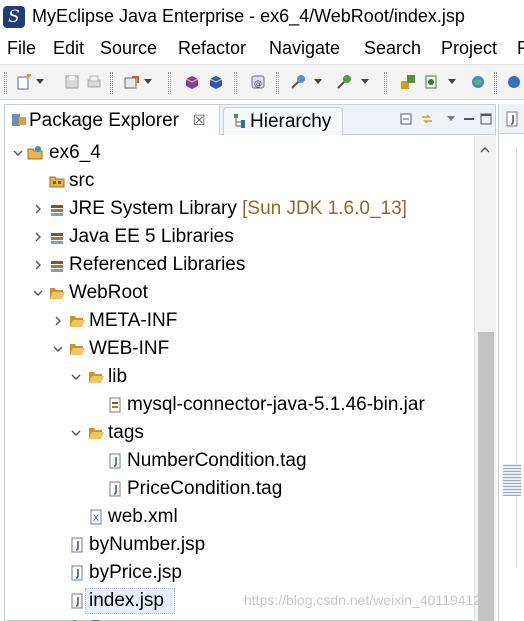 The height and width of the screenshot is (621, 524). Describe the element at coordinates (128, 48) in the screenshot. I see `menu-source: Source` at that location.